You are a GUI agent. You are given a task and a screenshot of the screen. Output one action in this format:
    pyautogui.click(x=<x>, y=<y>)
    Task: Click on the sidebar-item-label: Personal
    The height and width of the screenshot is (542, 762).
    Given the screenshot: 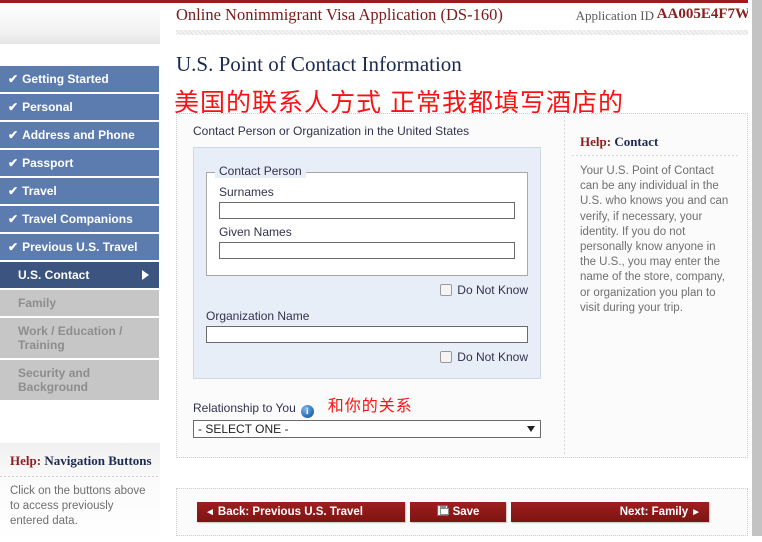 What is the action you would take?
    pyautogui.click(x=47, y=107)
    